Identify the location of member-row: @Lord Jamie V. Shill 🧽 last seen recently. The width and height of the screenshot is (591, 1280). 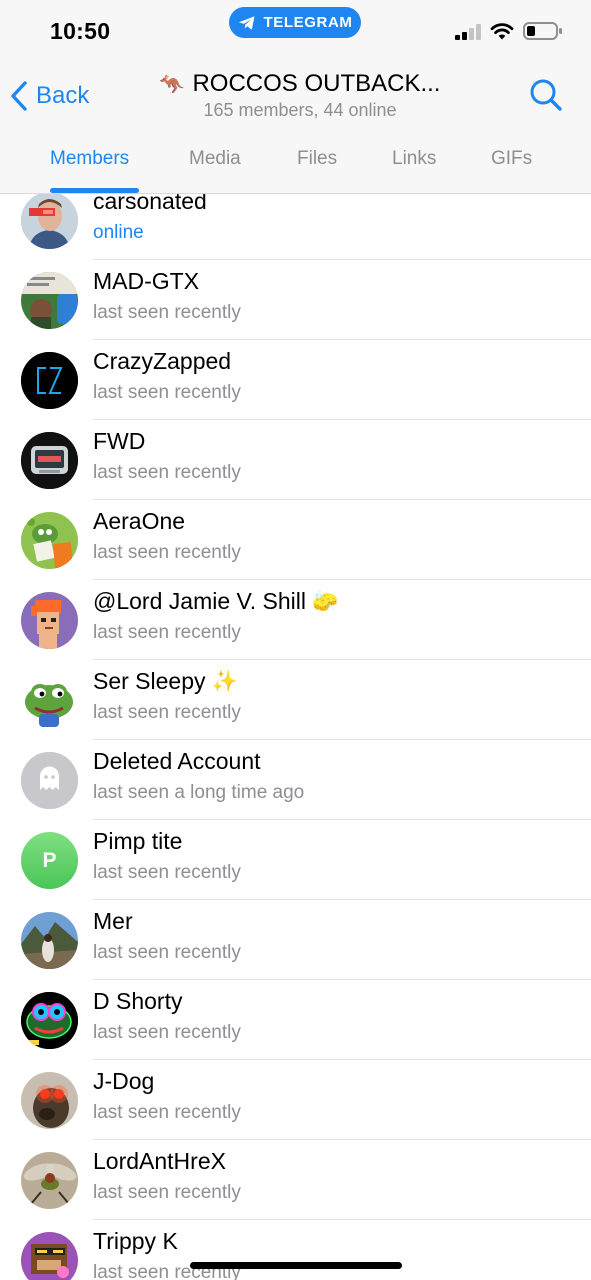
(295, 620).